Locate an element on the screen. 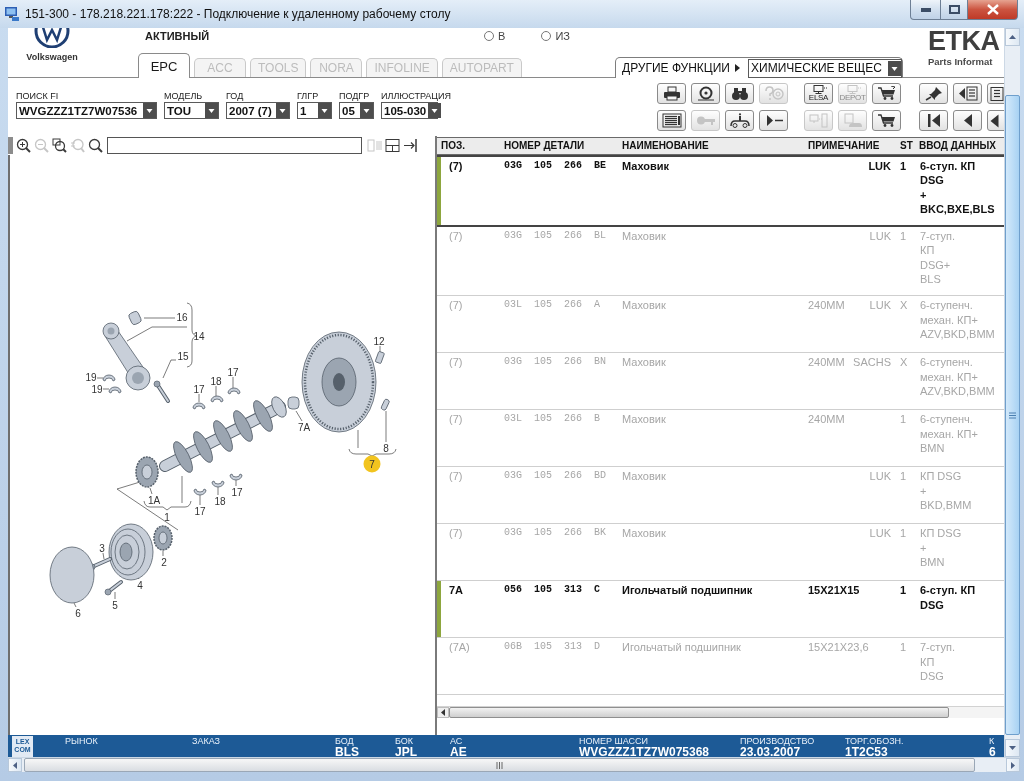 Image resolution: width=1024 pixels, height=781 pixels. disc-button is located at coordinates (705, 93).